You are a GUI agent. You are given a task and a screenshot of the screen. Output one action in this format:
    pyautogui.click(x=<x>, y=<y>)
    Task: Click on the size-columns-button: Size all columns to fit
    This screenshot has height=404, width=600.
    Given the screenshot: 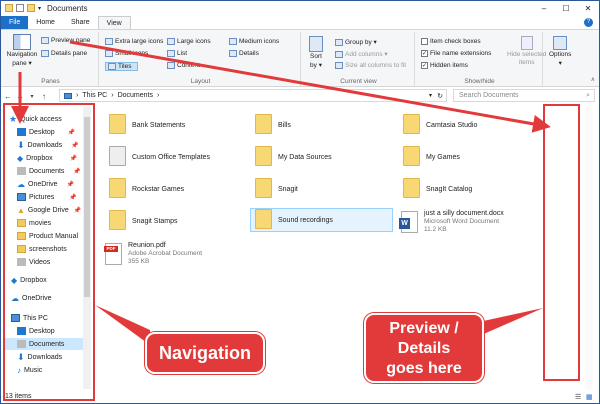 What is the action you would take?
    pyautogui.click(x=370, y=65)
    